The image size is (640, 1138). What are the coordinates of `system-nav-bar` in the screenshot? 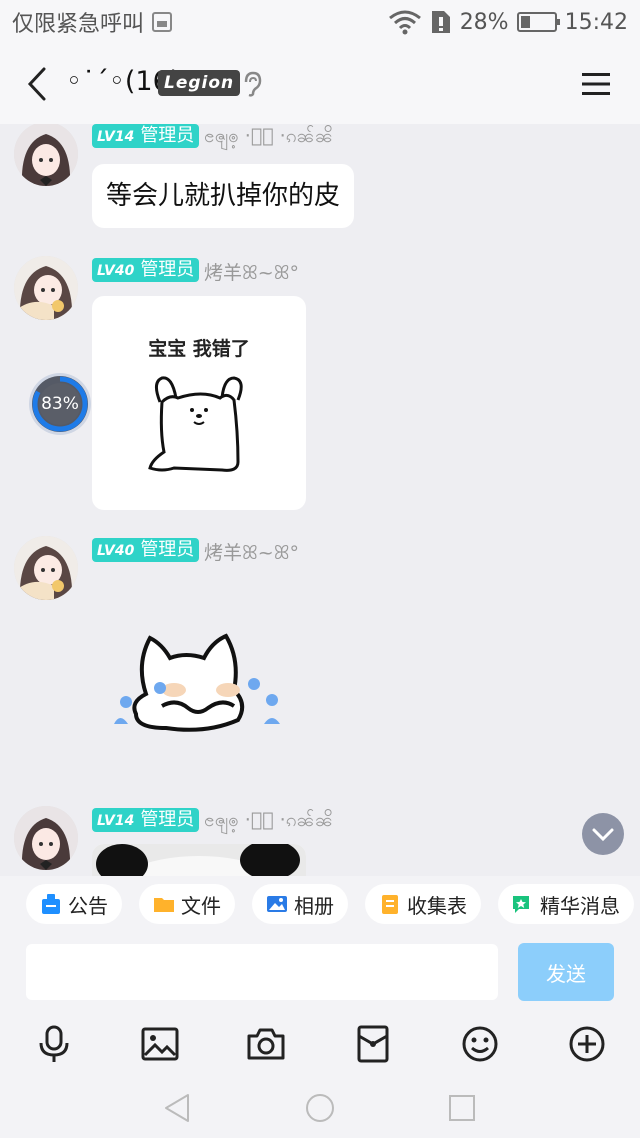 It's located at (320, 1106).